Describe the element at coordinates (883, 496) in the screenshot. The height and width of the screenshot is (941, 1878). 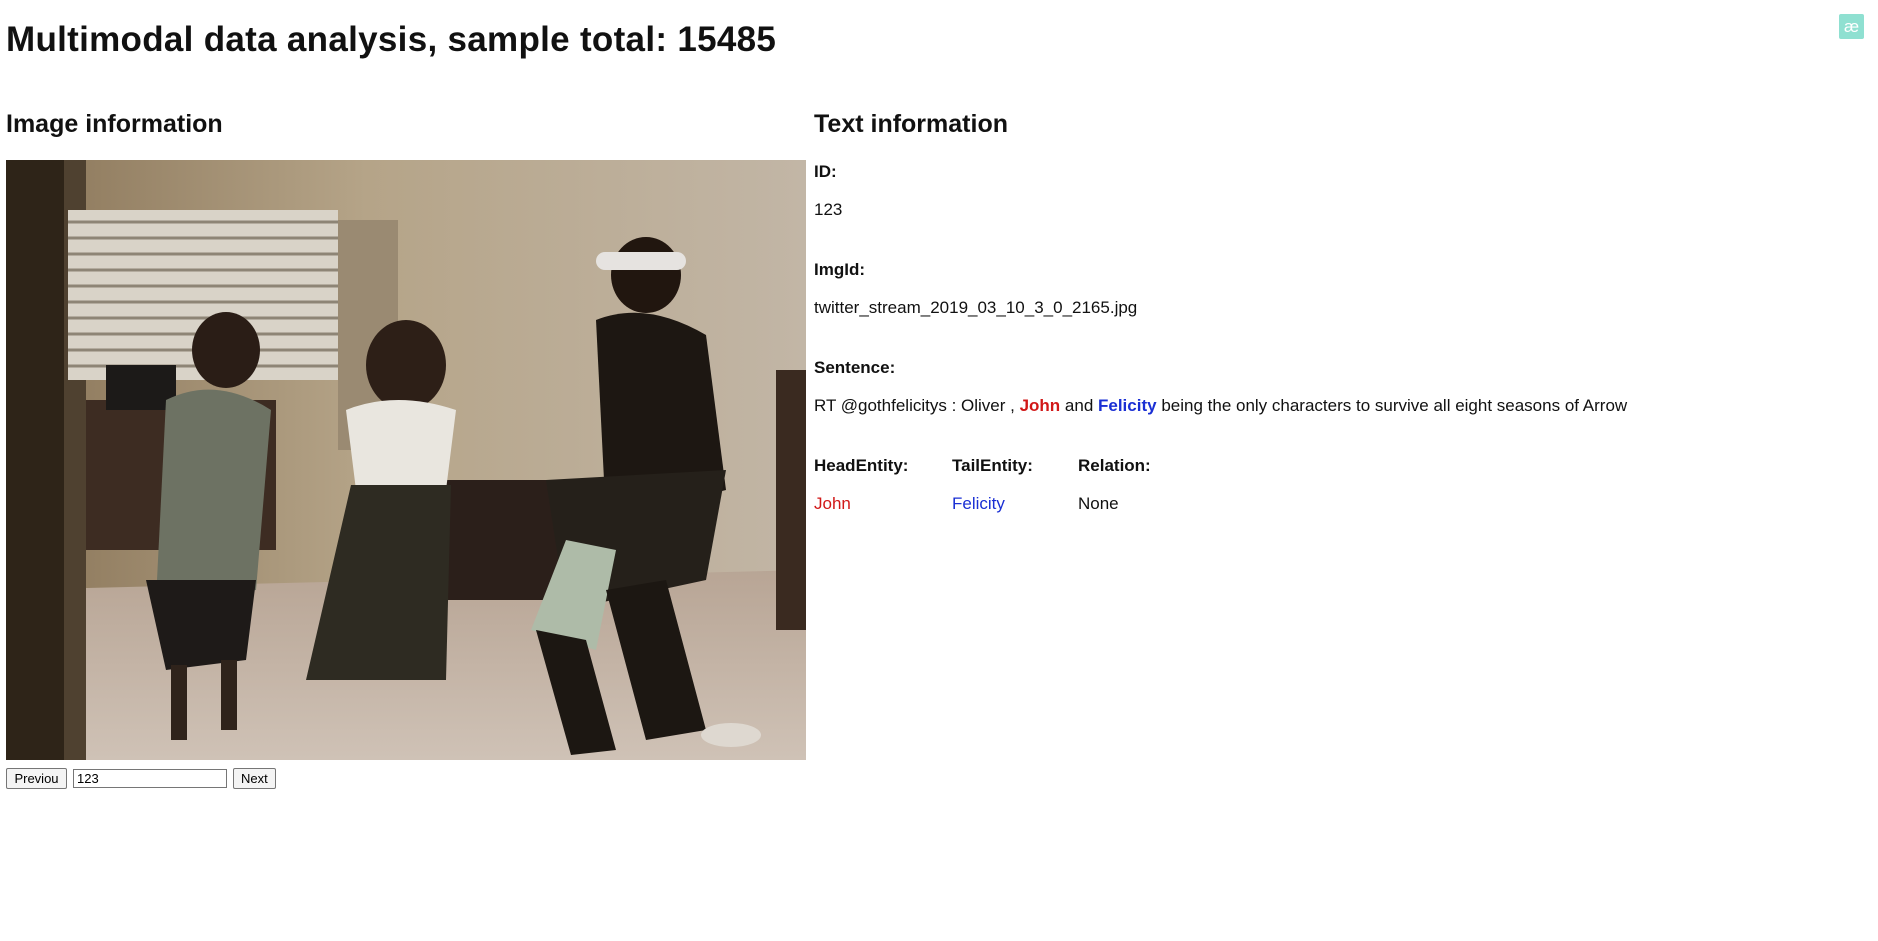
I see `head-entity-column: HeadEntity: John` at that location.